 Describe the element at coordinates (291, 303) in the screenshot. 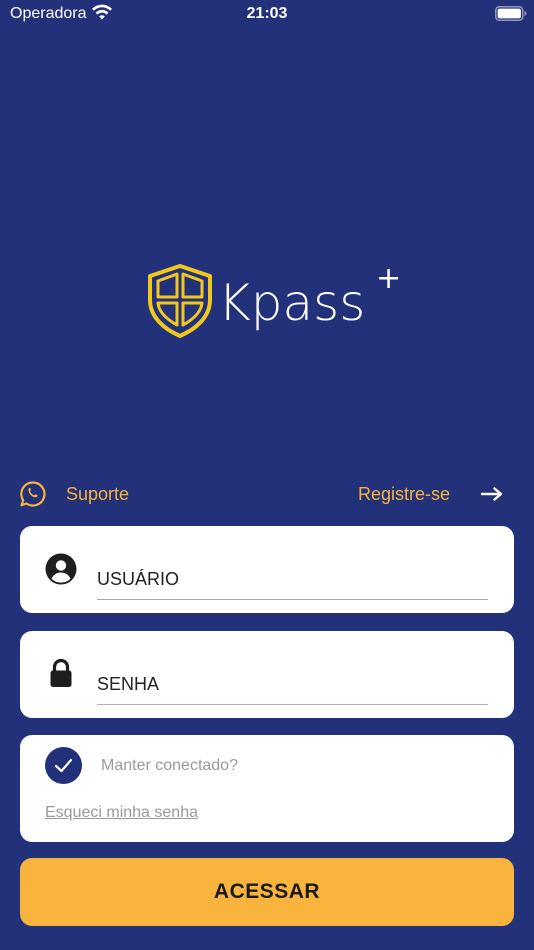

I see `logo-text: Kpass` at that location.